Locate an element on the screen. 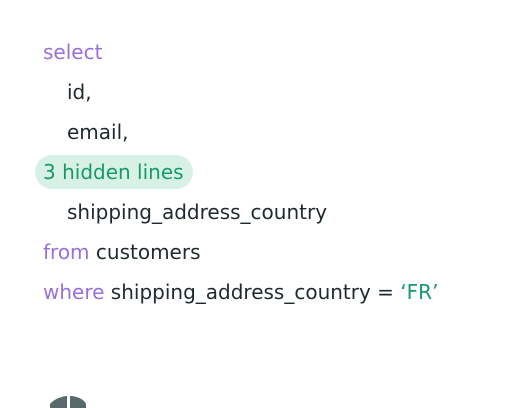  id-column: id, is located at coordinates (79, 92).